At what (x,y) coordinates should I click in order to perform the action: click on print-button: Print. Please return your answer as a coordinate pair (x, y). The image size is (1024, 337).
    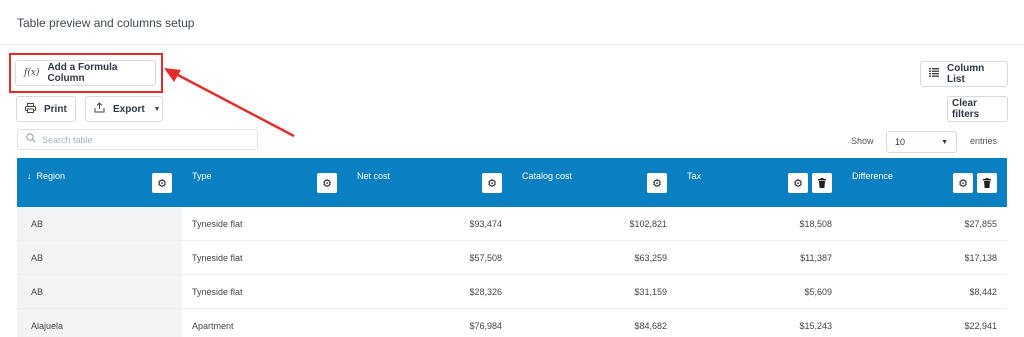
    Looking at the image, I should click on (46, 109).